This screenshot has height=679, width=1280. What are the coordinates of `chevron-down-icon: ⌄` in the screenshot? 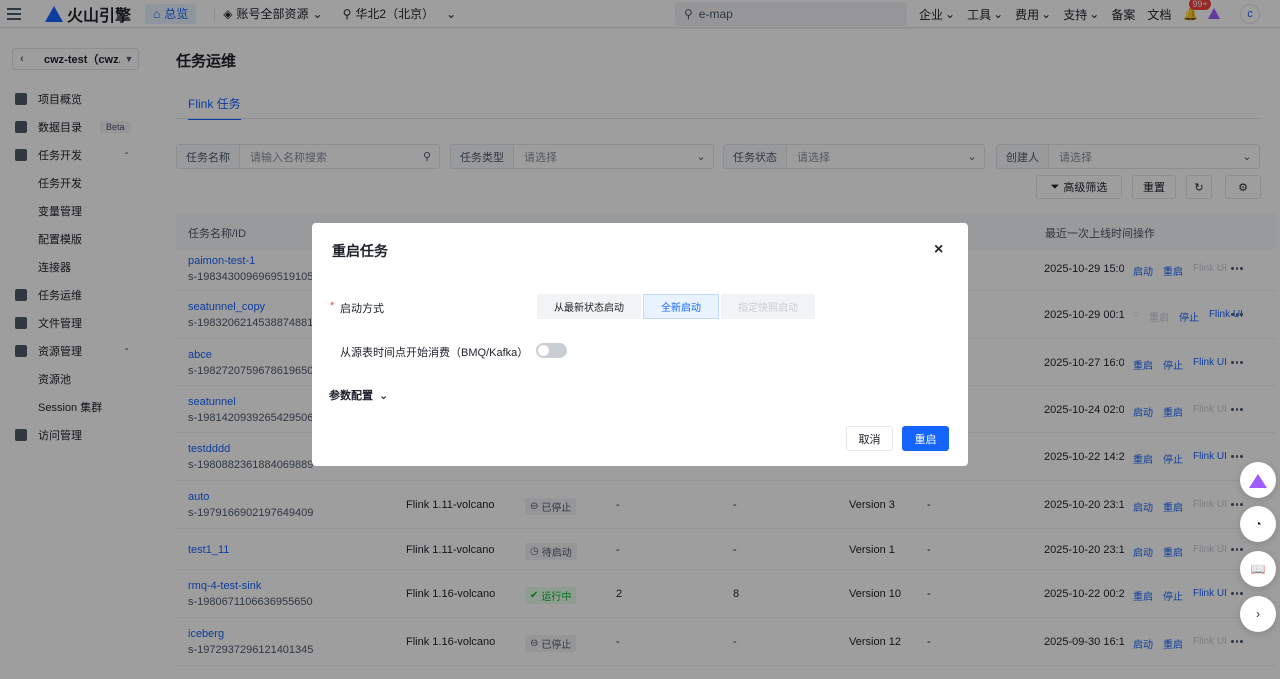 It's located at (384, 395).